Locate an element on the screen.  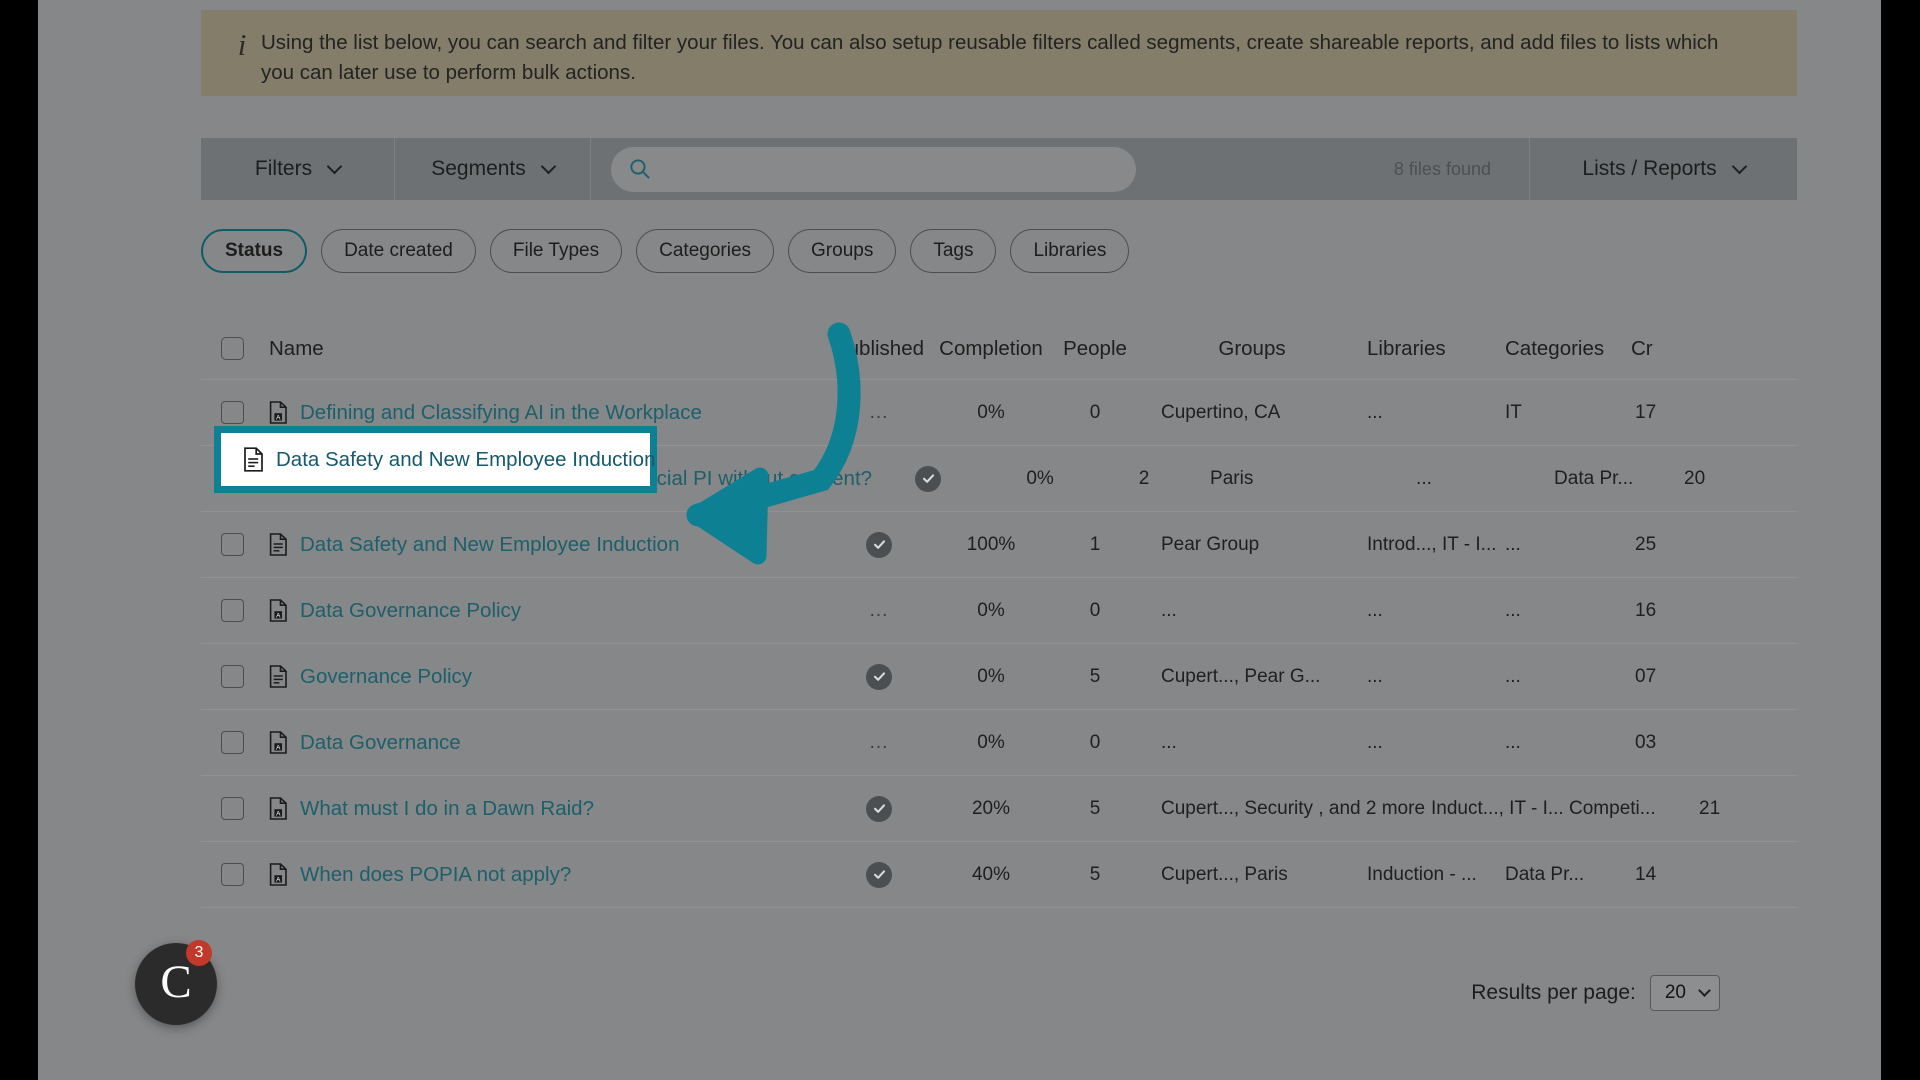
filter-chip-date-created: Date created is located at coordinates (398, 251).